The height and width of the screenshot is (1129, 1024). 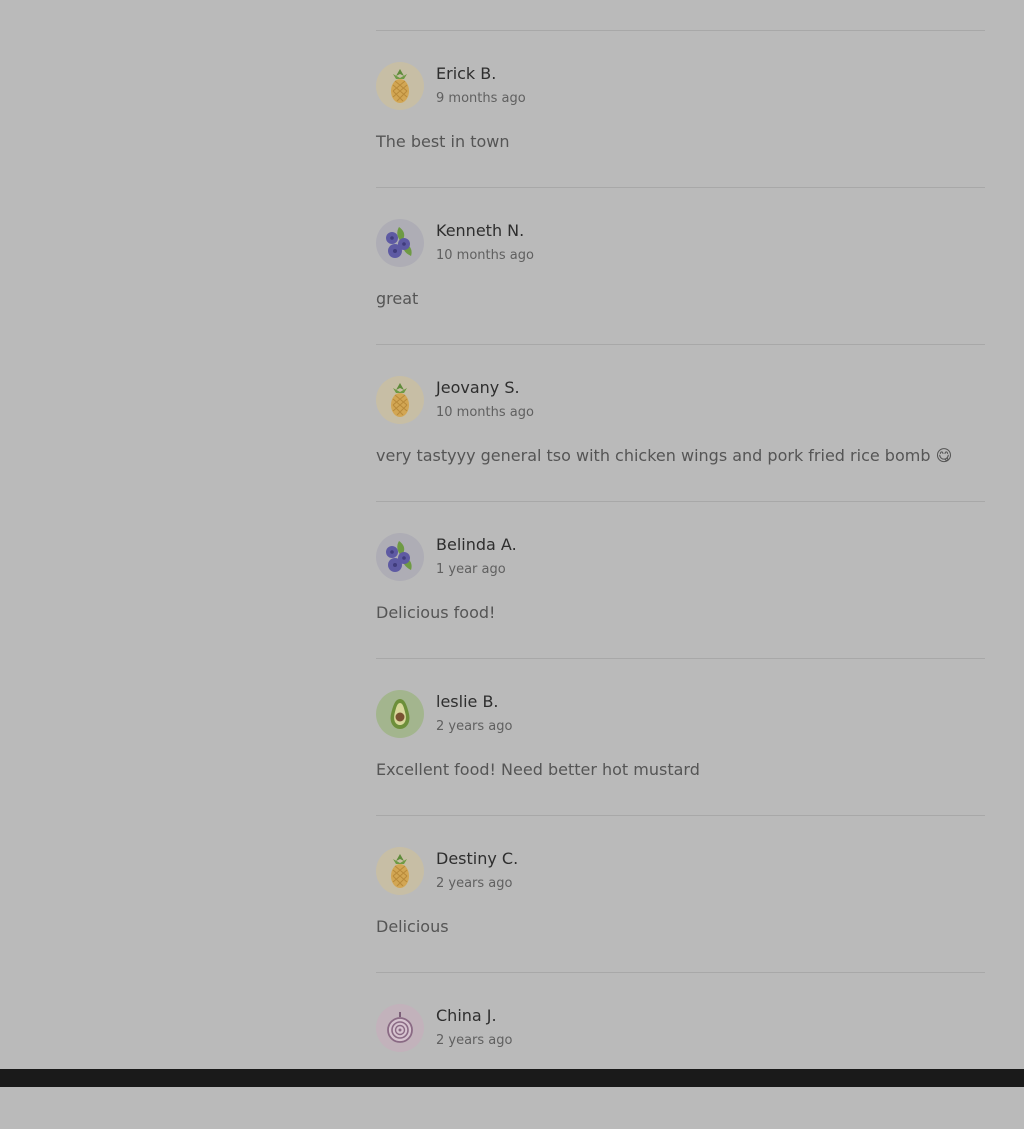 I want to click on reviewer-name: leslie B., so click(x=467, y=701).